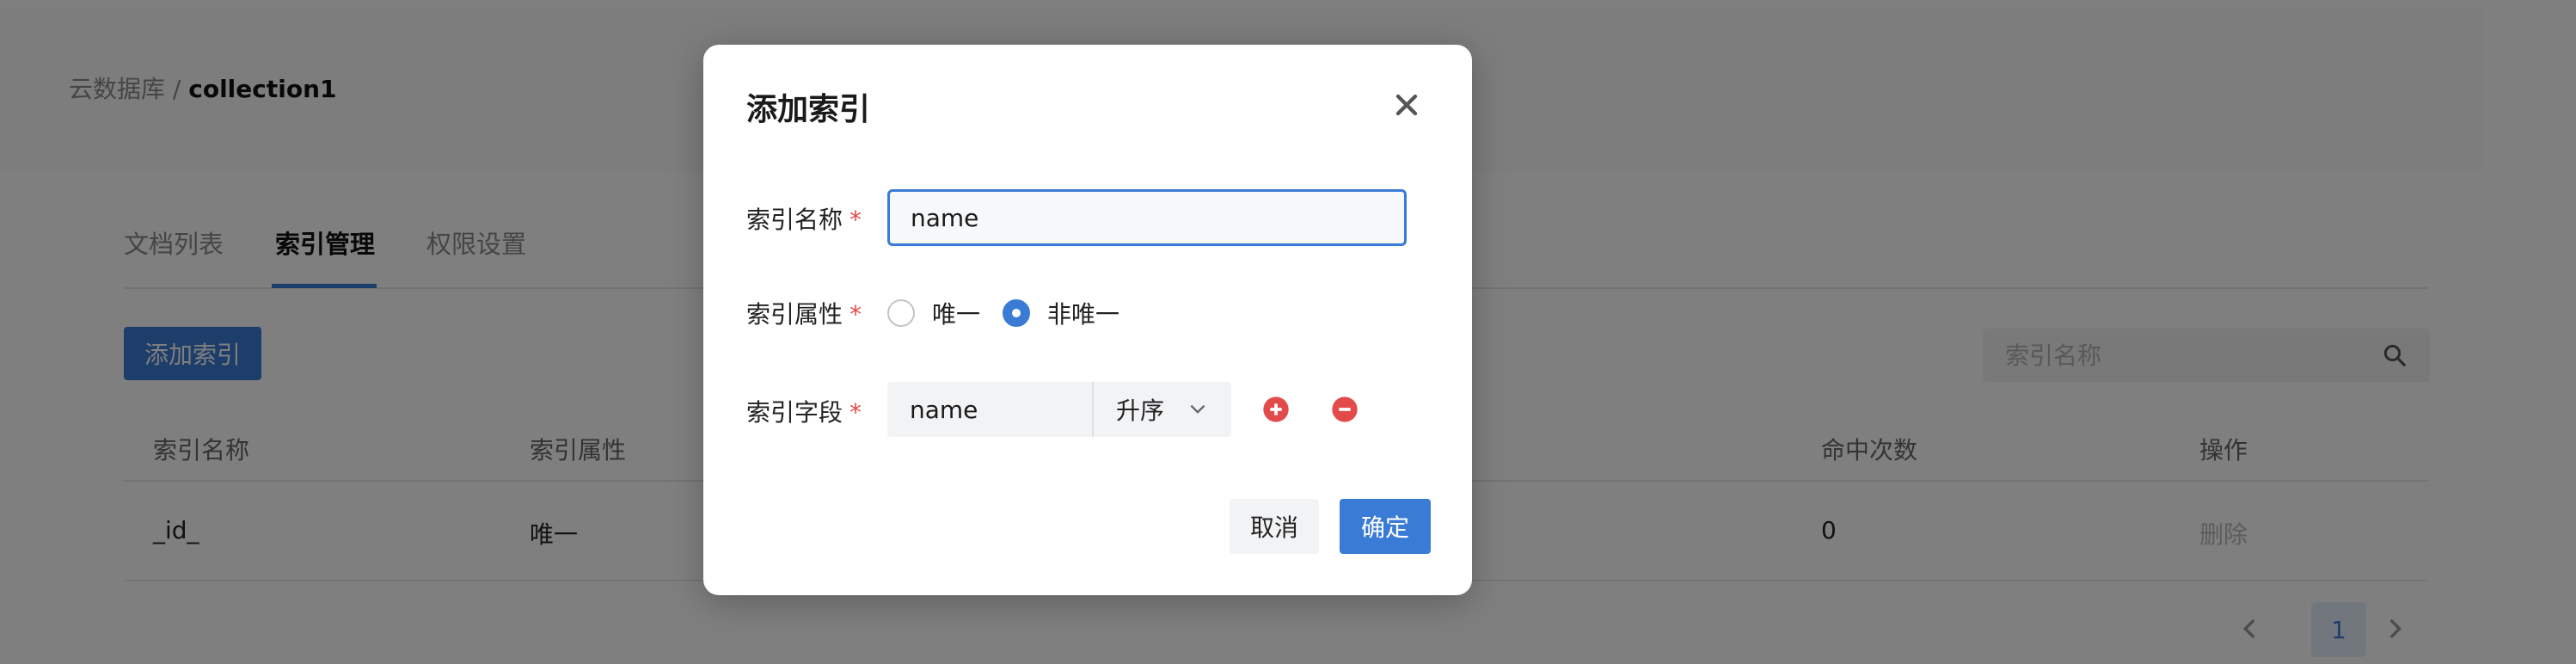 The width and height of the screenshot is (2576, 664). Describe the element at coordinates (804, 314) in the screenshot. I see `index-property-label: 索引属性 *` at that location.